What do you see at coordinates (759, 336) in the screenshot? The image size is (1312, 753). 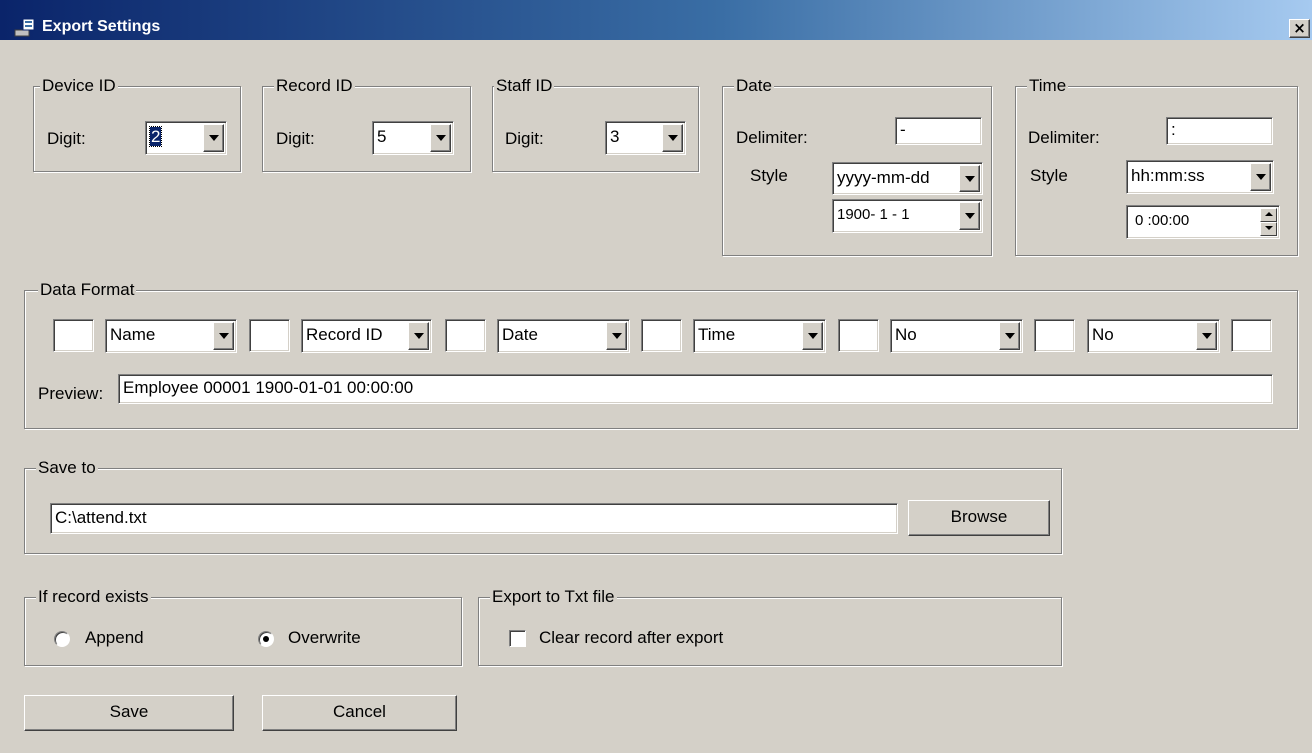 I see `data-field-select-4: Time` at bounding box center [759, 336].